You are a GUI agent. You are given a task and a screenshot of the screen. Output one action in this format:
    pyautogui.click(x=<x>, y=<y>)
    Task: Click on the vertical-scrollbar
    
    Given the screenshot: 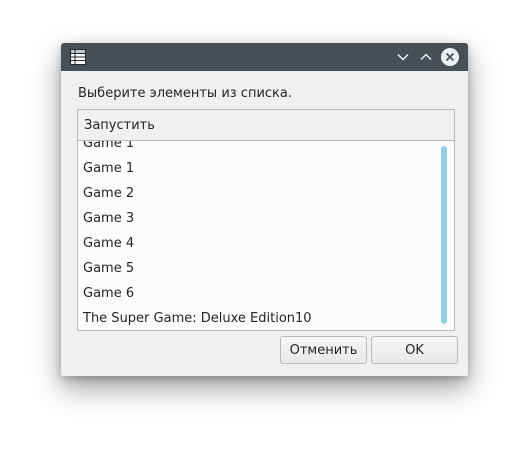 What is the action you would take?
    pyautogui.click(x=444, y=235)
    